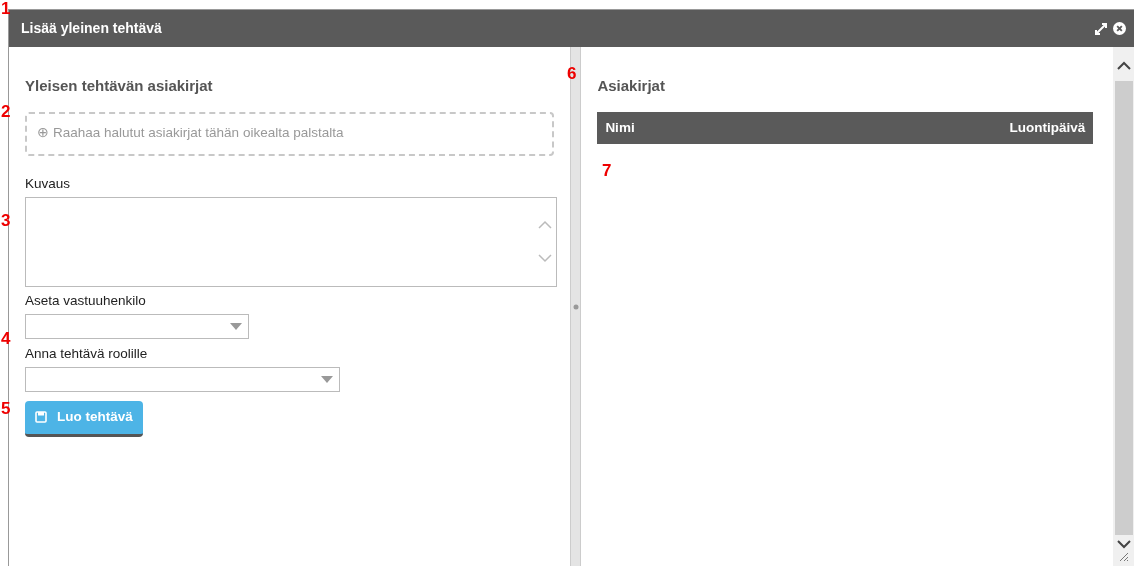  What do you see at coordinates (6, 220) in the screenshot?
I see `callout-number: 3` at bounding box center [6, 220].